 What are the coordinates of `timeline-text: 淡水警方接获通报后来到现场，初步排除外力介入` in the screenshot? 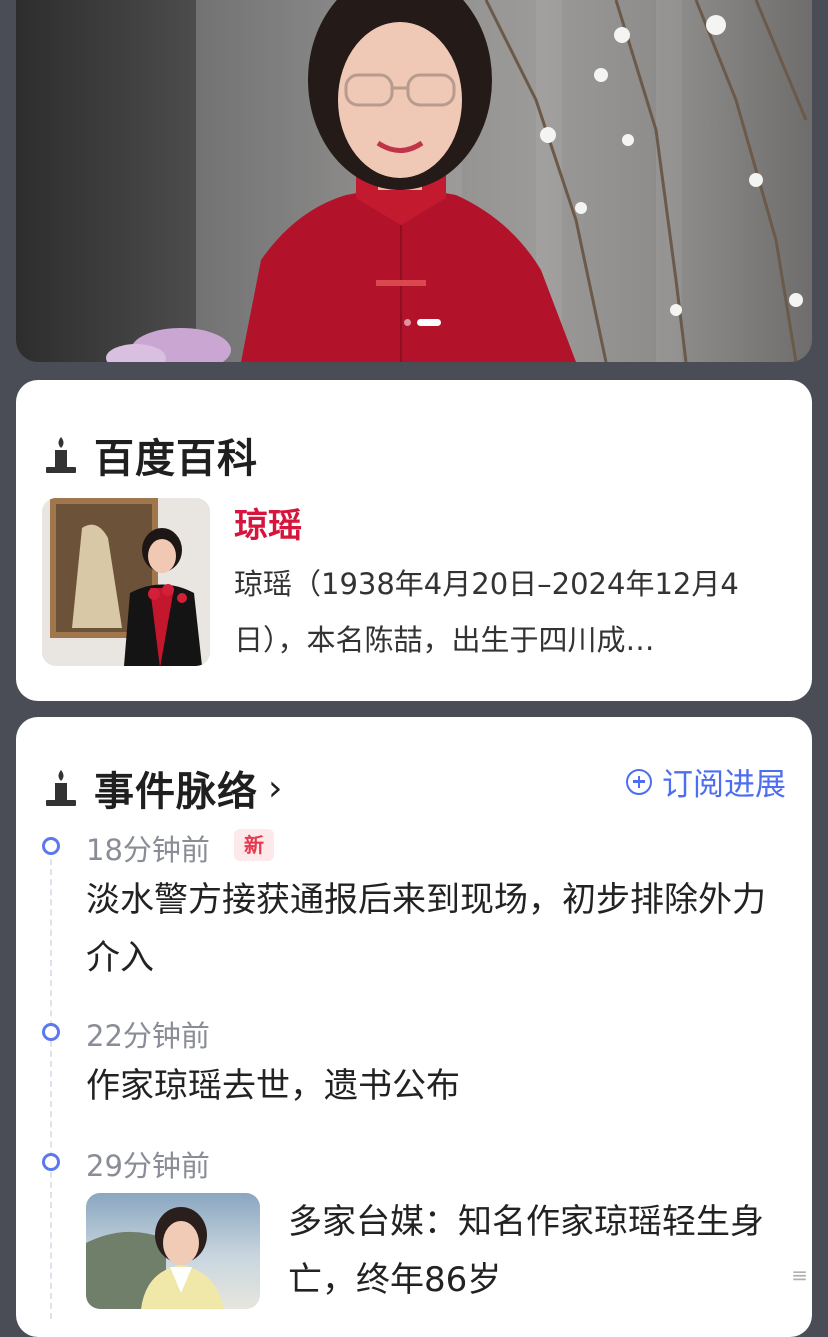 It's located at (439, 929).